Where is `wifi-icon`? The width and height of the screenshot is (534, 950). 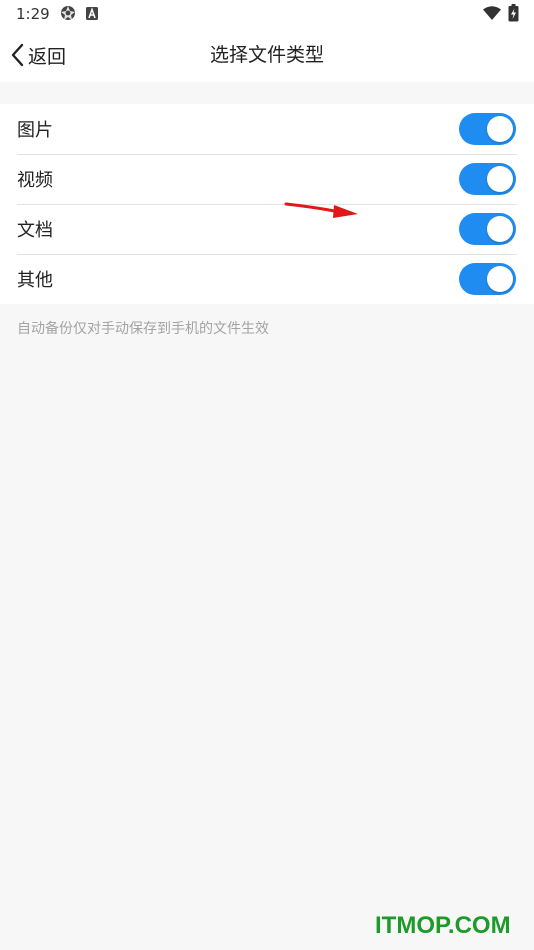 wifi-icon is located at coordinates (492, 13).